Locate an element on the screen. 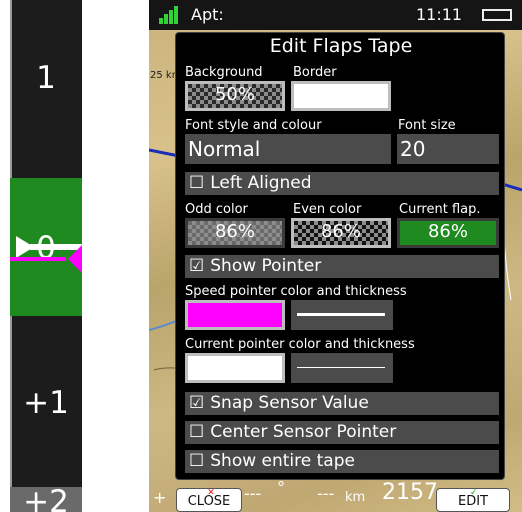 This screenshot has height=512, width=522. current-pointer-label: Current pointer color and thickness is located at coordinates (300, 344).